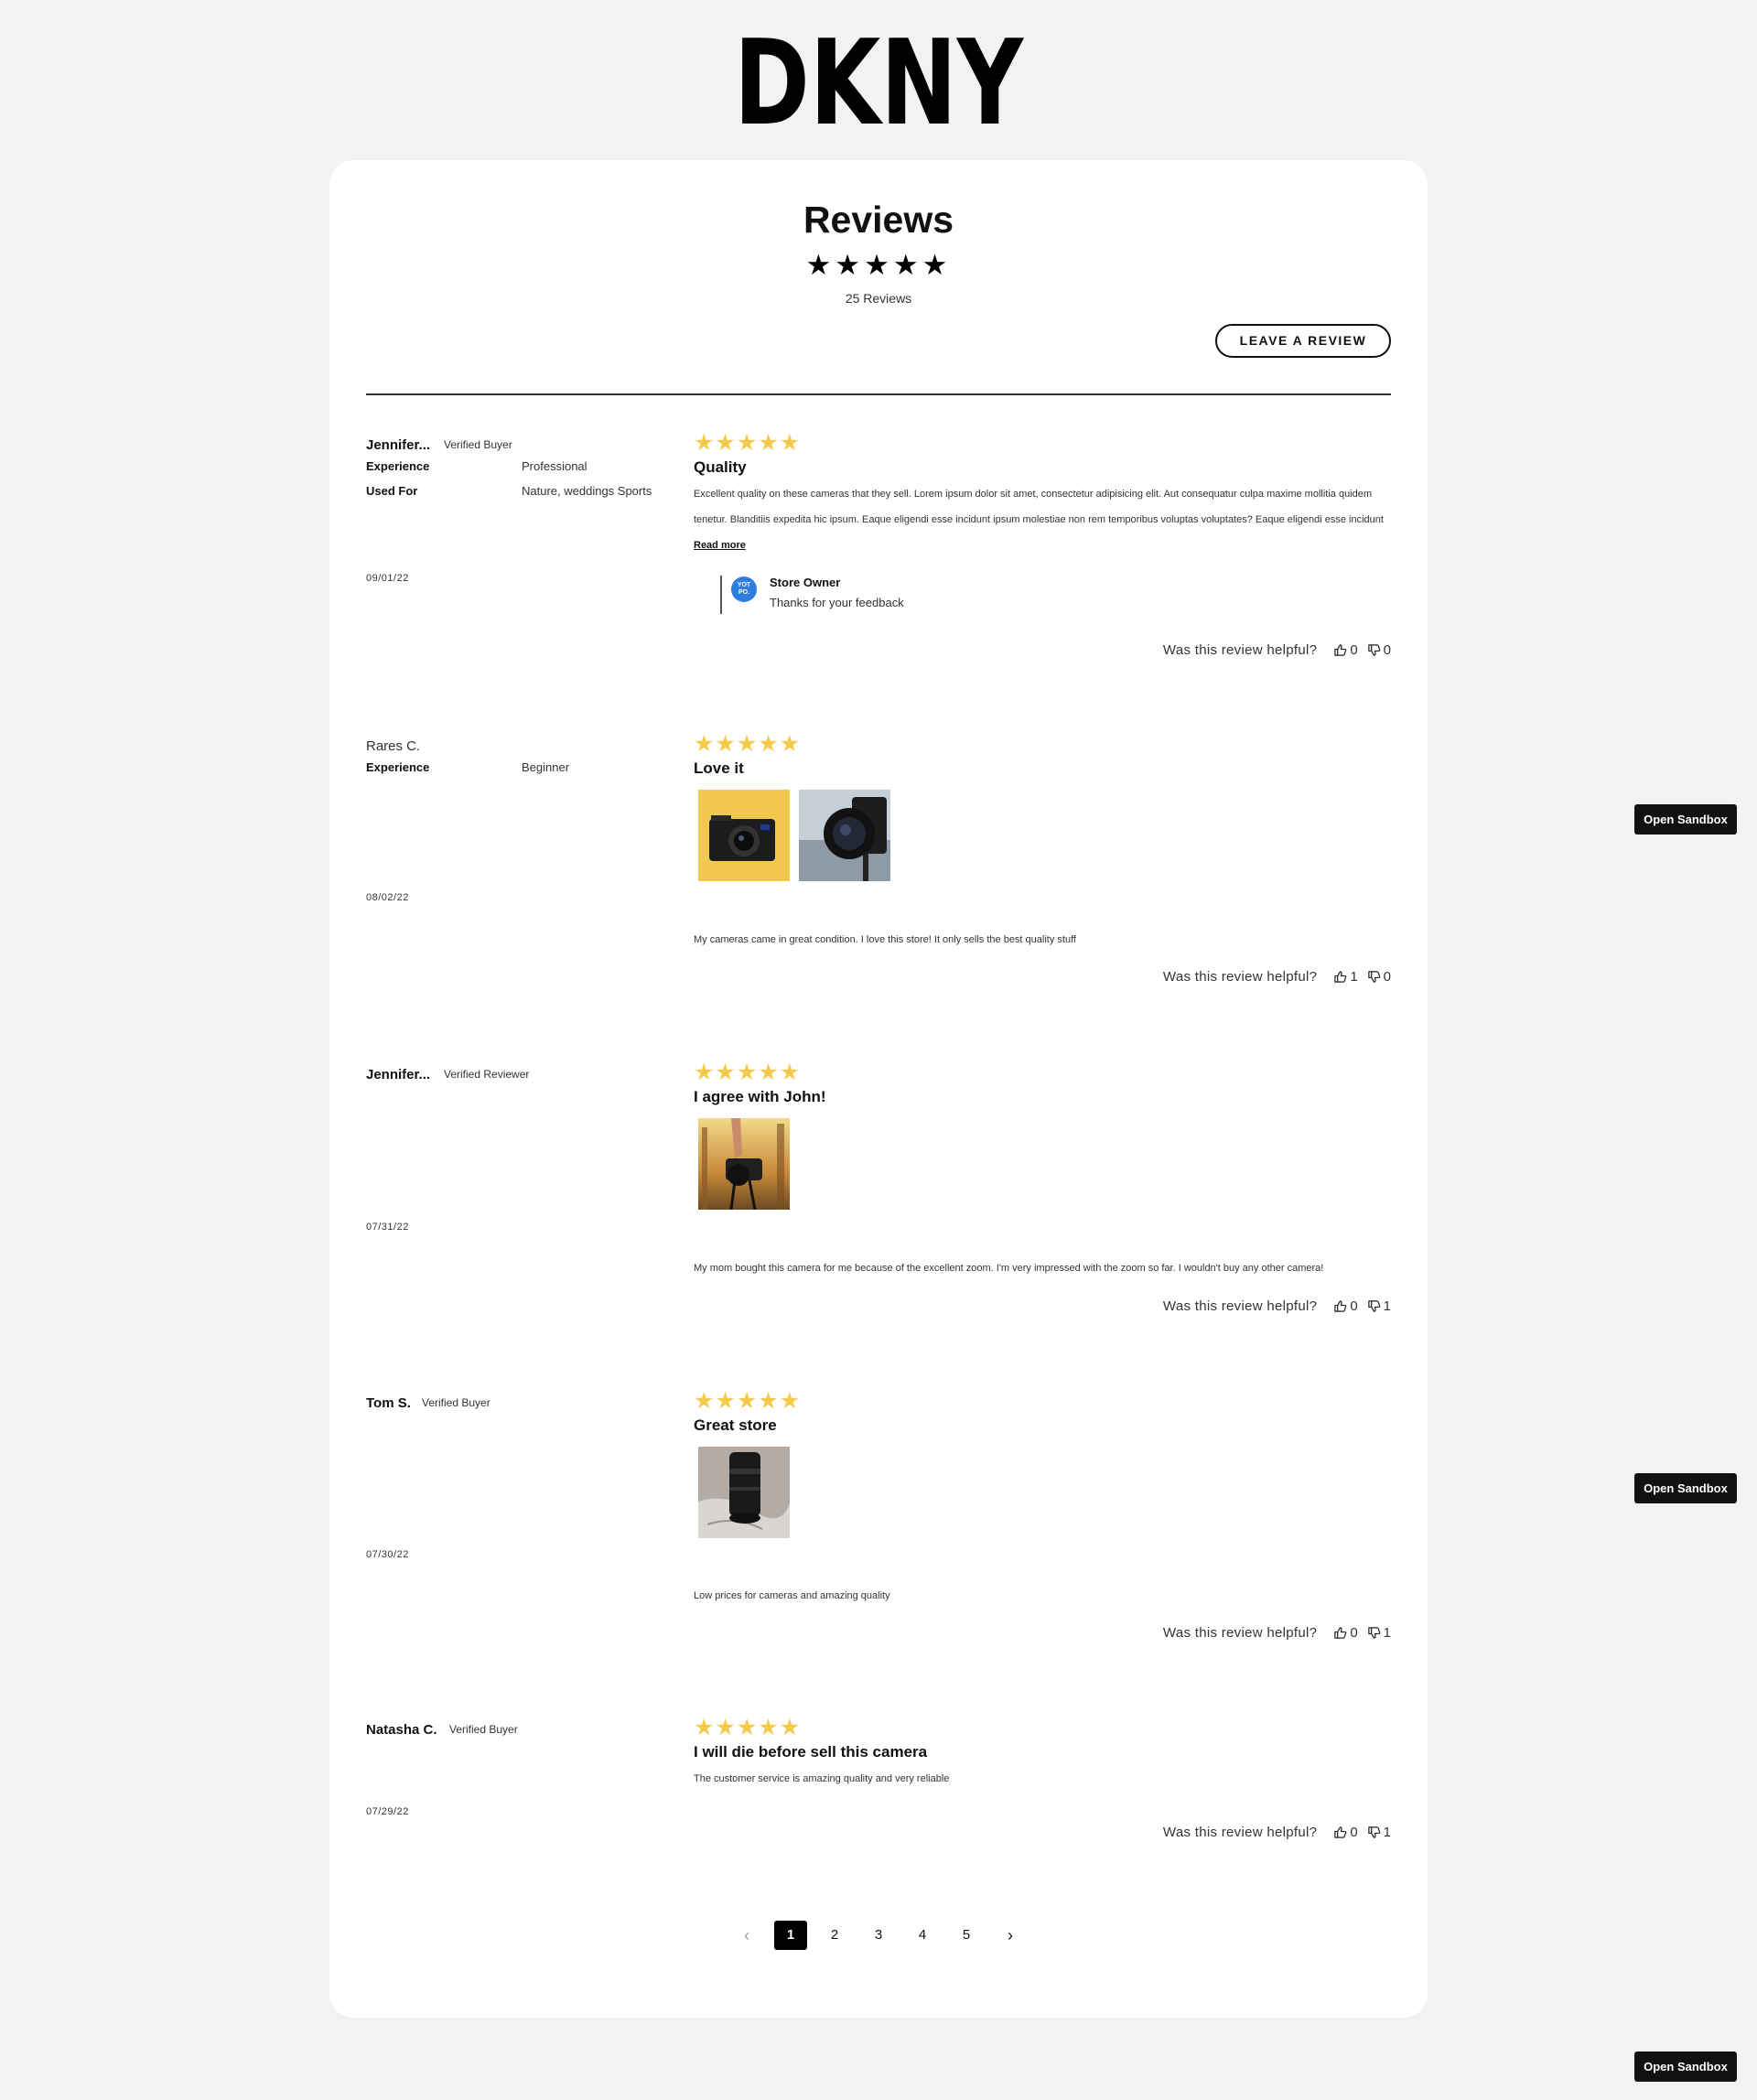  Describe the element at coordinates (1277, 977) in the screenshot. I see `helpful-row: Was this review helpful? 1 0` at that location.